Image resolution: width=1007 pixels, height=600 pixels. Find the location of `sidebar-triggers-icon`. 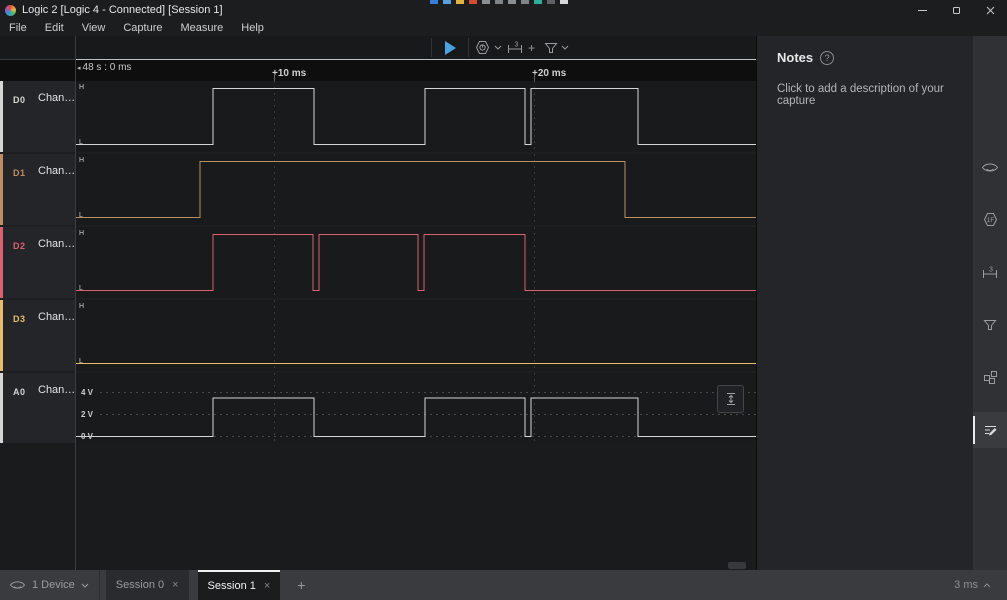

sidebar-triggers-icon is located at coordinates (990, 325).